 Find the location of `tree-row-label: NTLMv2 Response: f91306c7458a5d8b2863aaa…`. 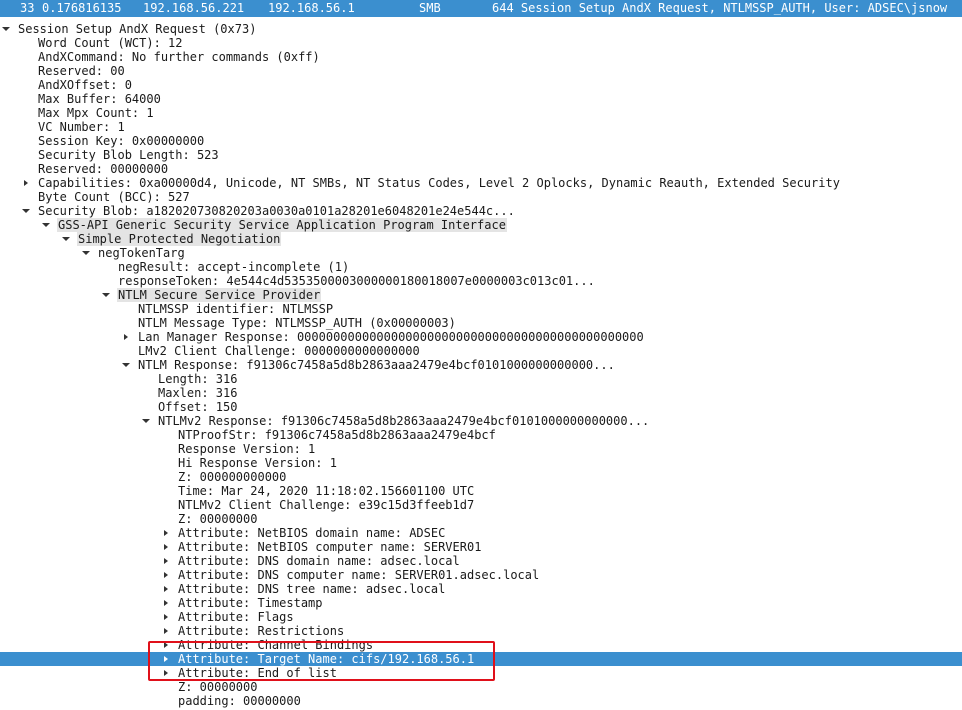

tree-row-label: NTLMv2 Response: f91306c7458a5d8b2863aaa… is located at coordinates (404, 421).